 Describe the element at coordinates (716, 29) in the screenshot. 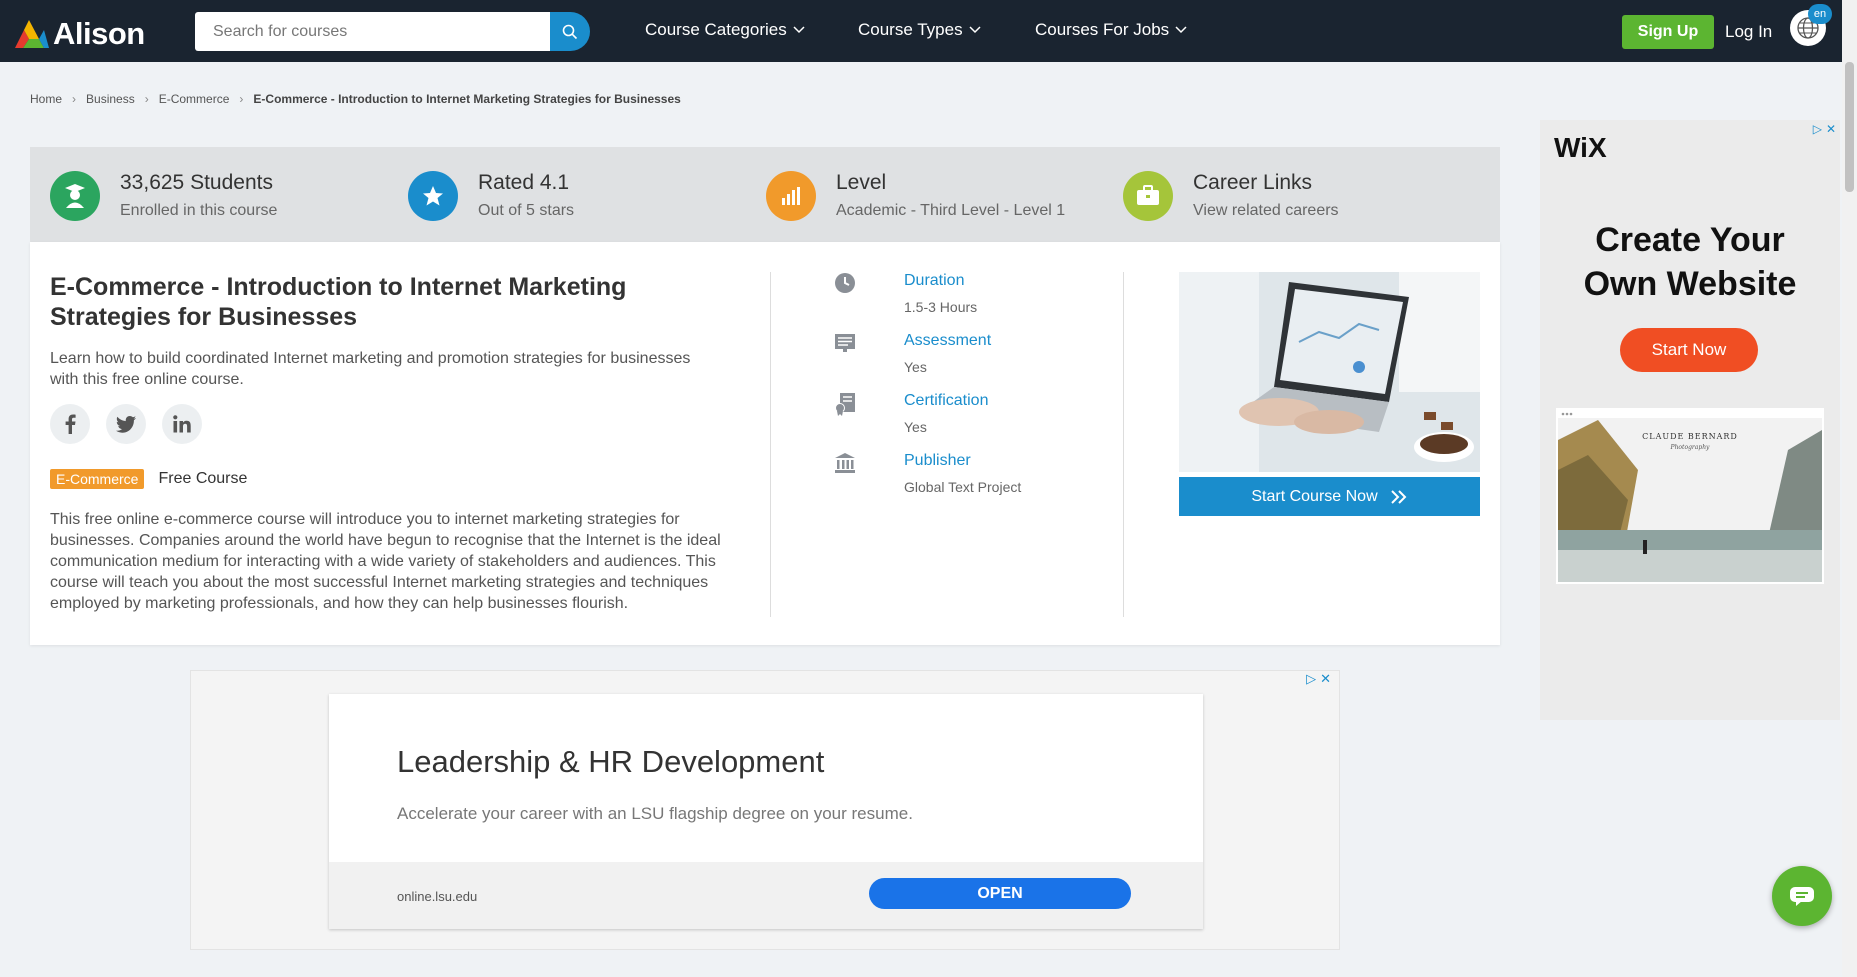

I see `nav-label: Course Categories` at that location.